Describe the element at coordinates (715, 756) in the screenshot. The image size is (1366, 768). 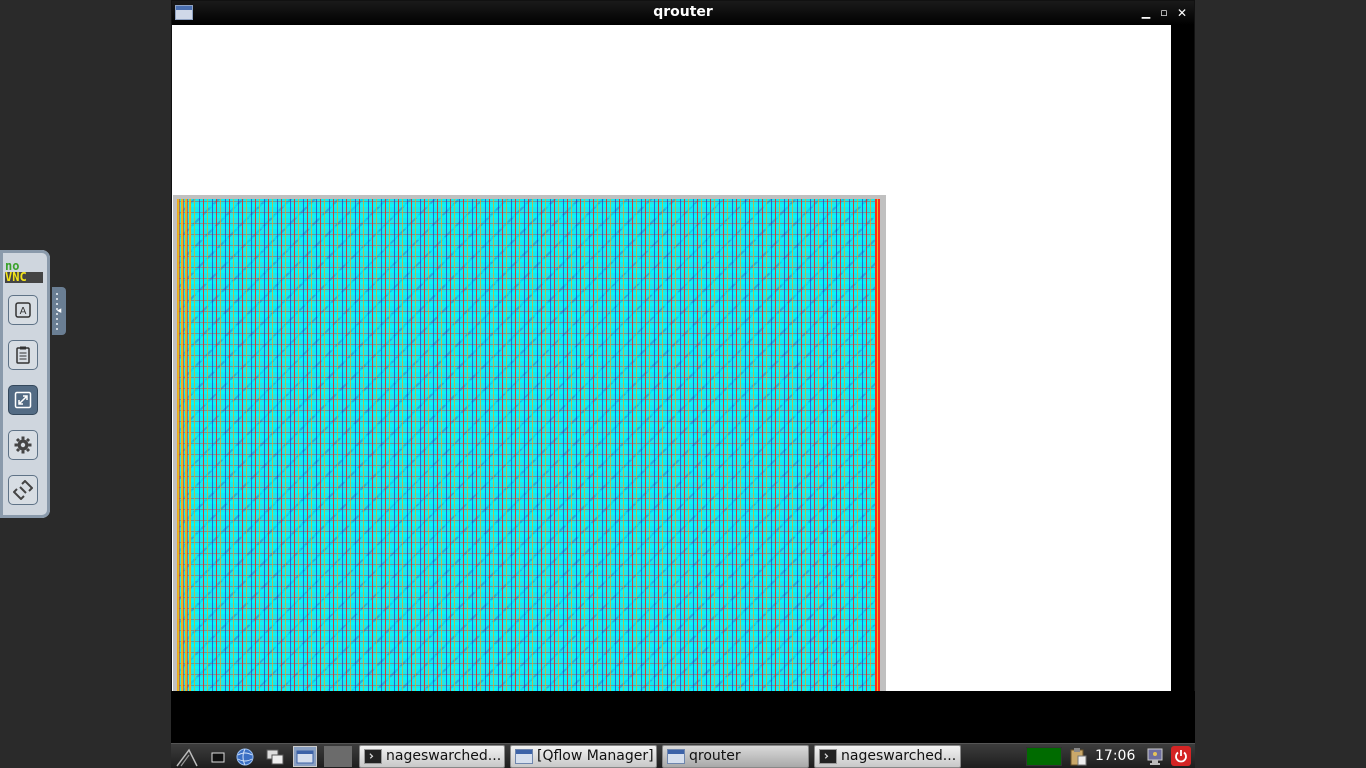
I see `task-label: qrouter` at that location.